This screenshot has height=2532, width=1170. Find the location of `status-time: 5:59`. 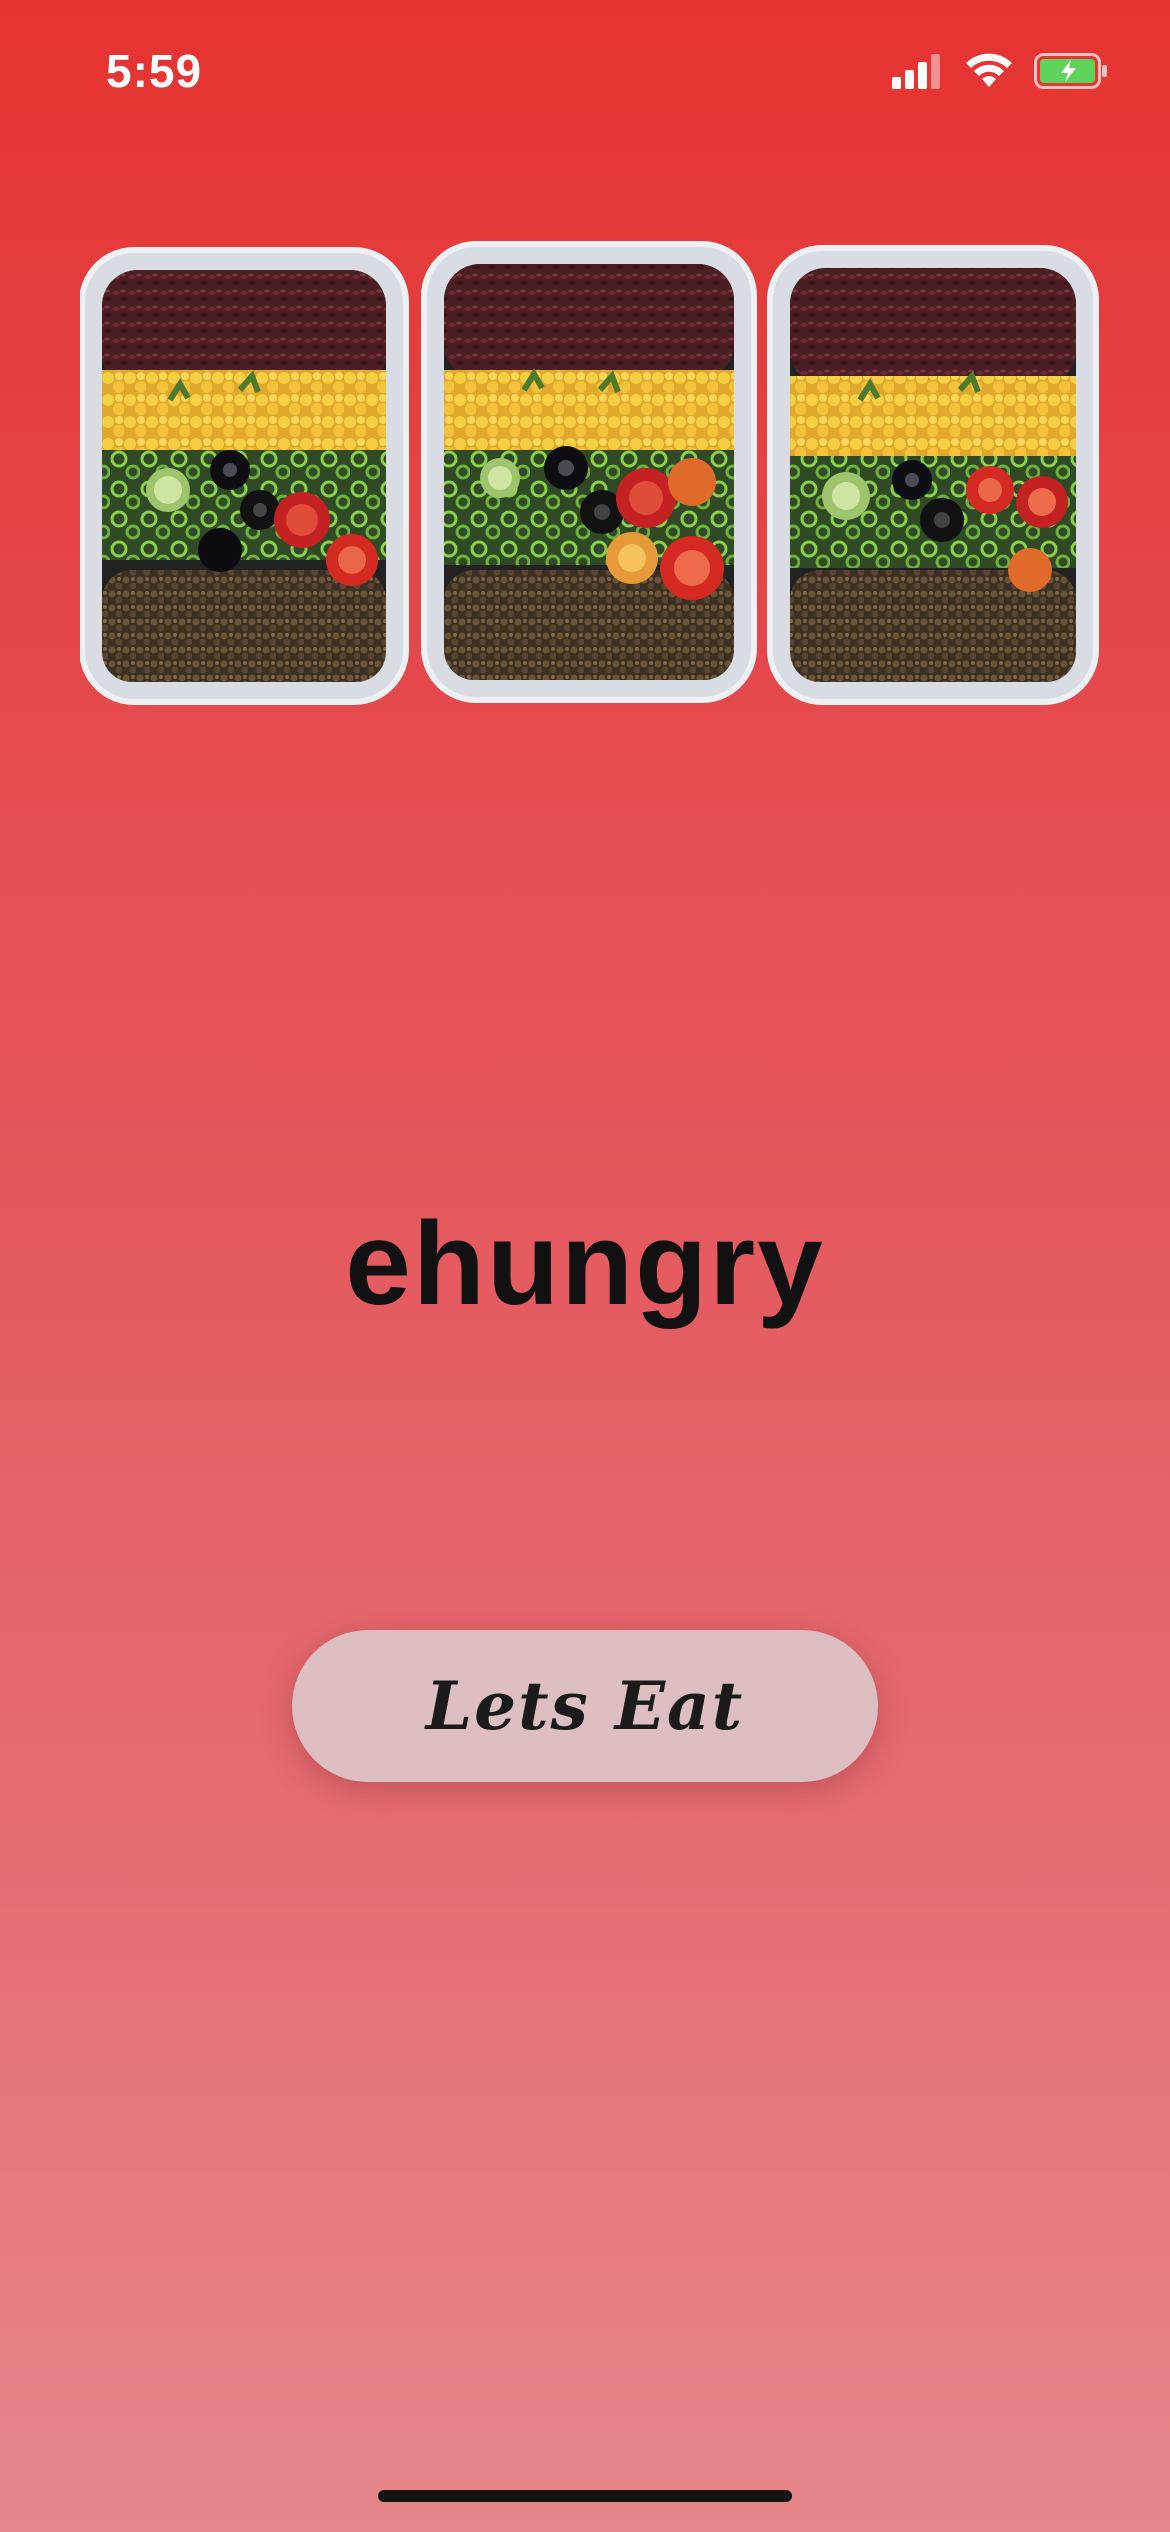

status-time: 5:59 is located at coordinates (154, 71).